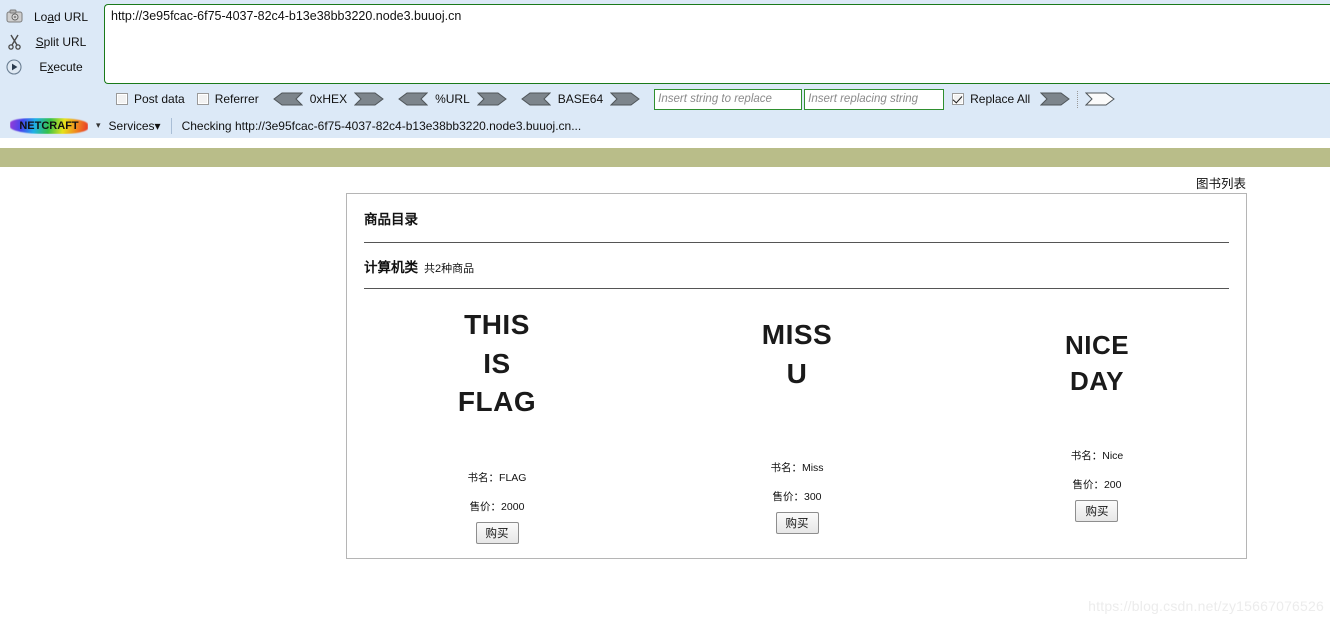 The image size is (1330, 622). I want to click on post-data-checkbox-box, so click(122, 99).